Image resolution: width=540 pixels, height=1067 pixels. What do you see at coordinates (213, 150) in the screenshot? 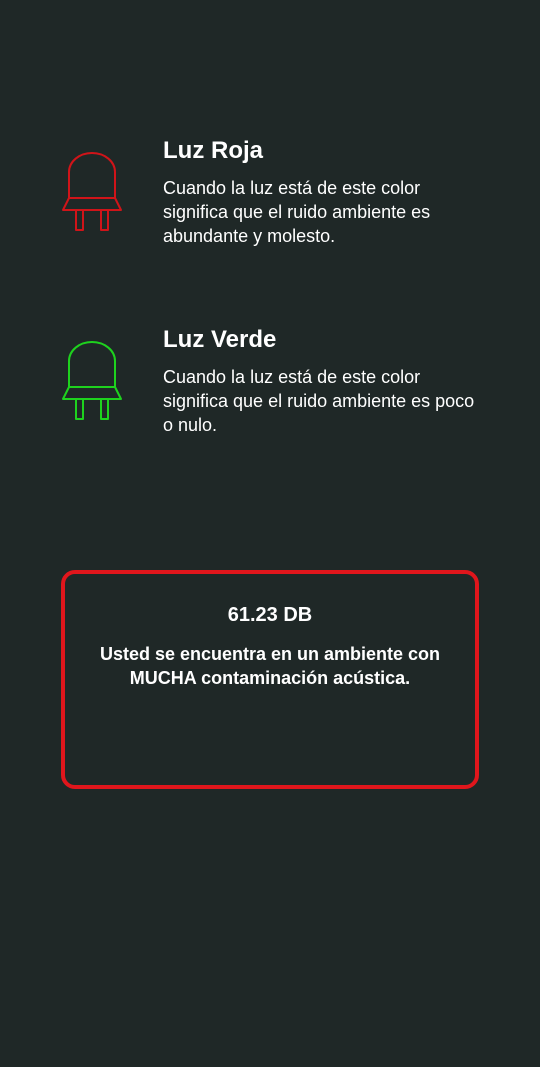
I see `red-light-title: Luz Roja` at bounding box center [213, 150].